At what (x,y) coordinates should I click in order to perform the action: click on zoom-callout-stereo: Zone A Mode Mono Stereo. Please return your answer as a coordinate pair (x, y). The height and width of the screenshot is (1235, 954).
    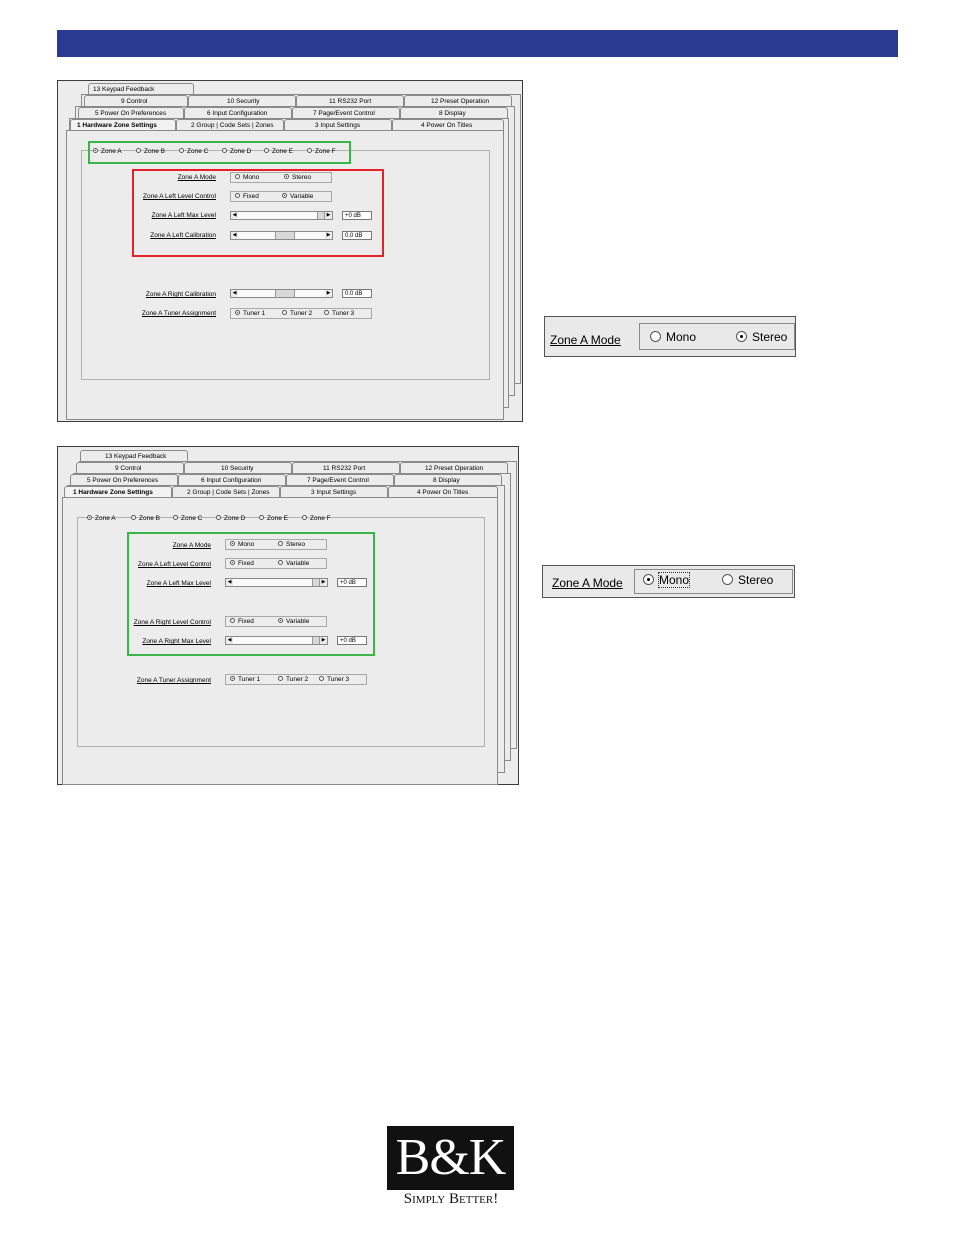
    Looking at the image, I should click on (670, 336).